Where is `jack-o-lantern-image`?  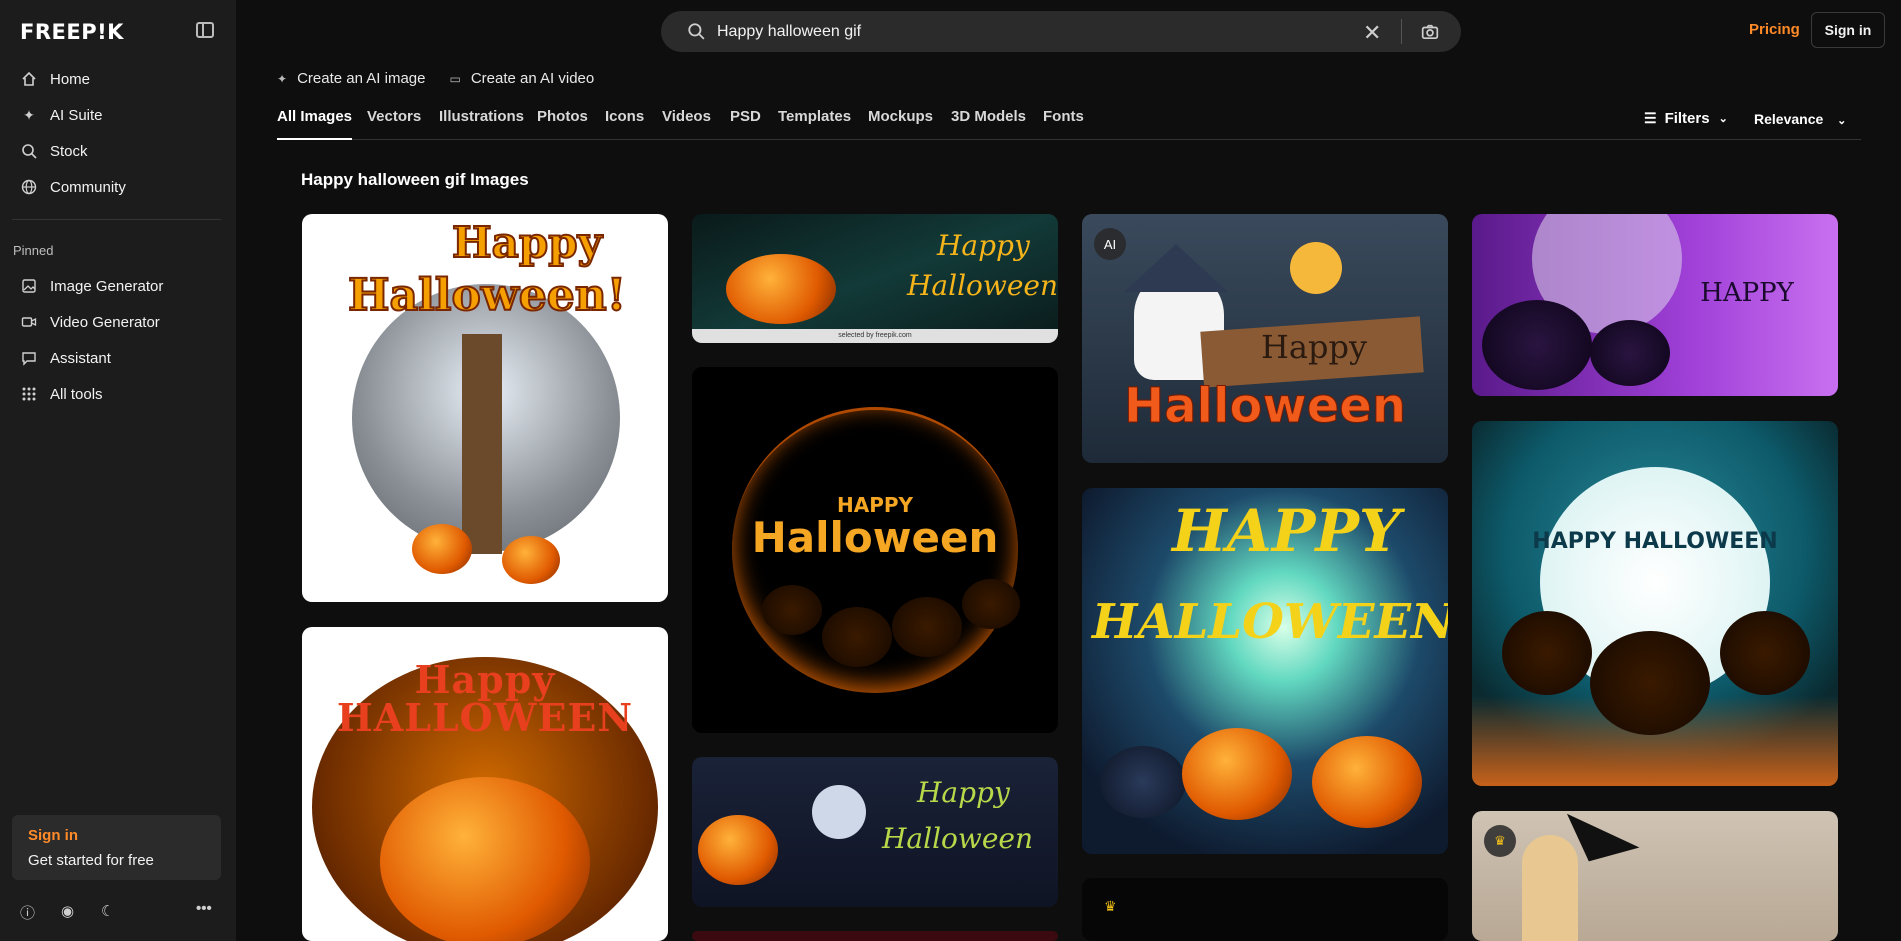 jack-o-lantern-image is located at coordinates (485, 859).